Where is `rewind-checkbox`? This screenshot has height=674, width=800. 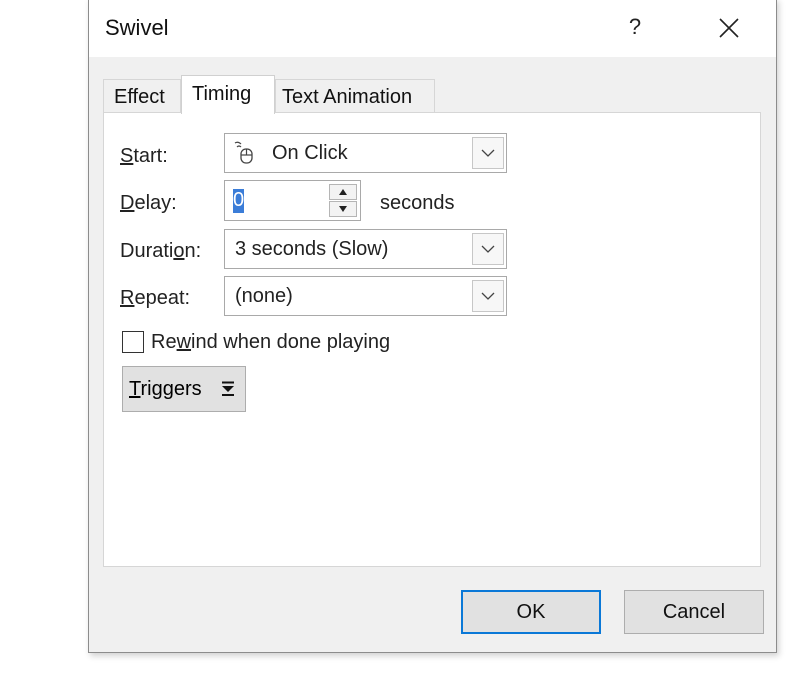
rewind-checkbox is located at coordinates (133, 342).